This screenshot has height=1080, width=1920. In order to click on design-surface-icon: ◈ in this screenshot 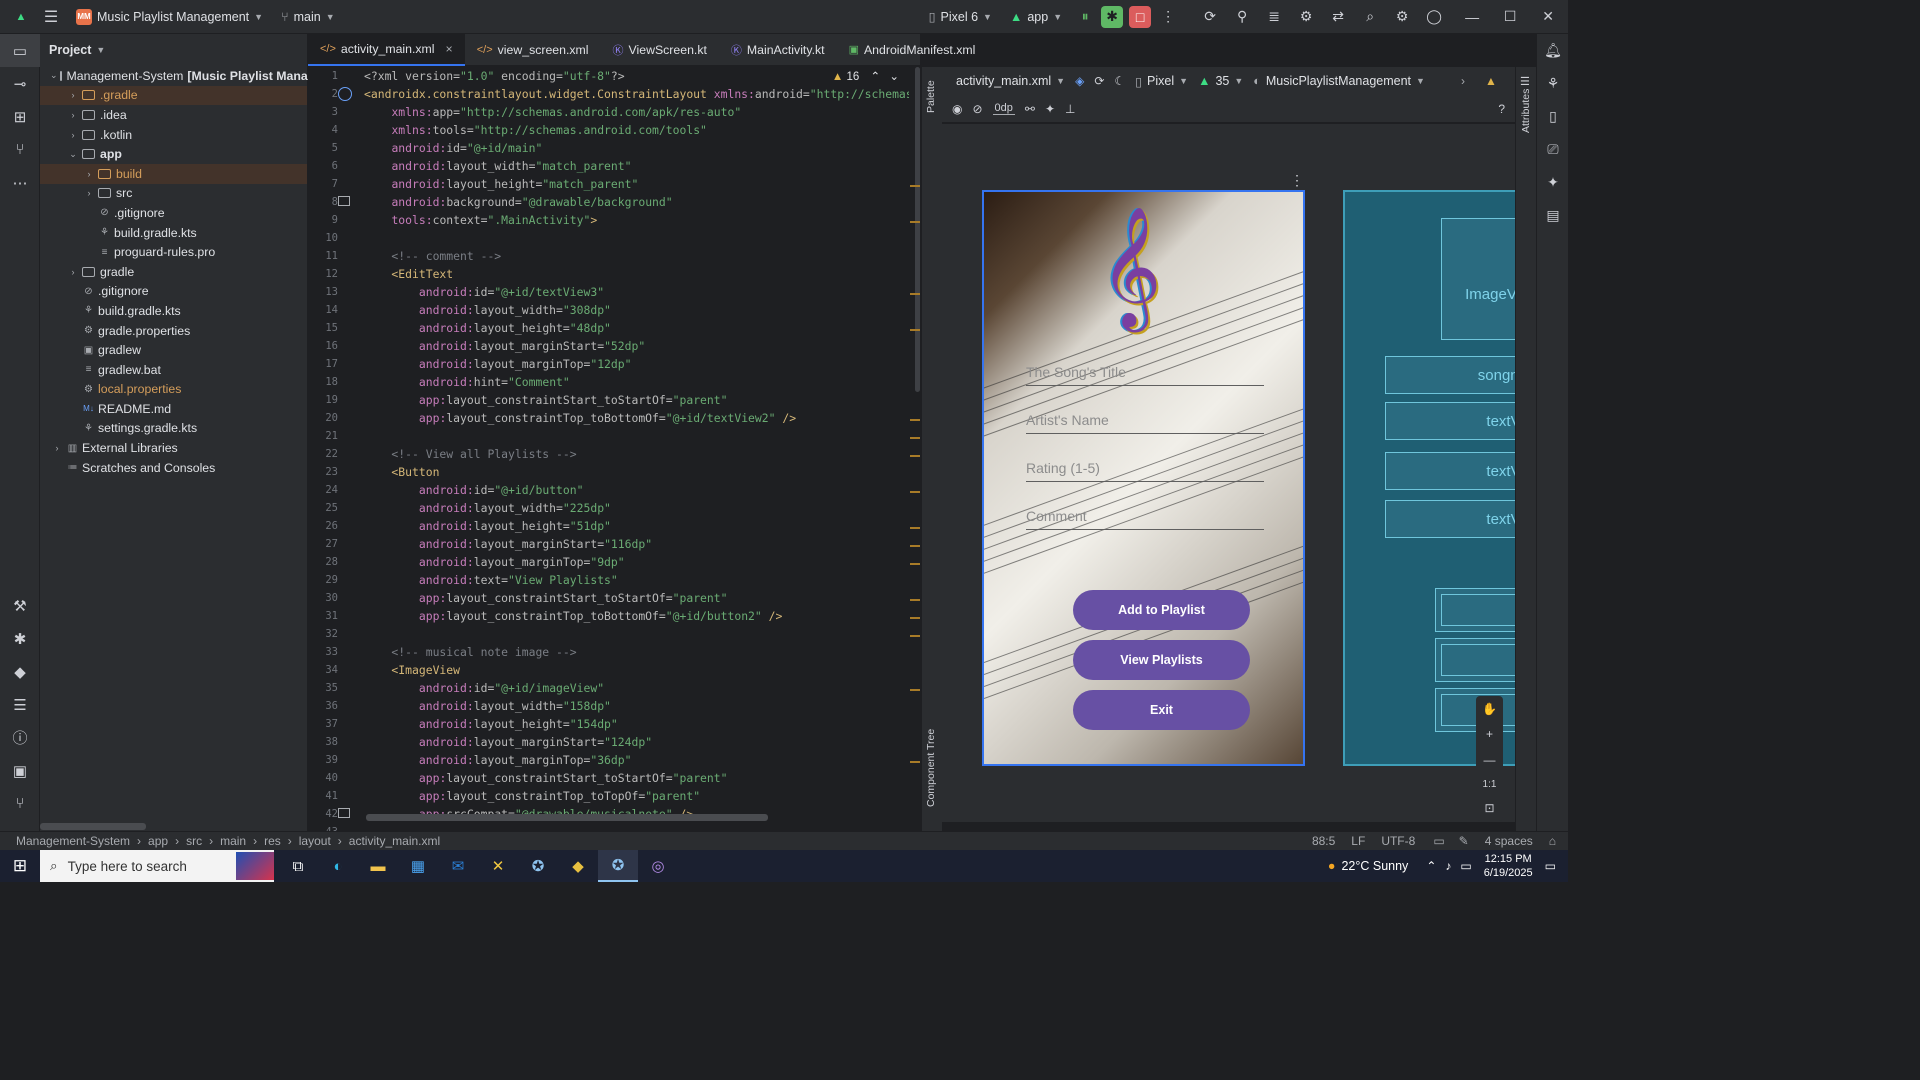, I will do `click(1079, 81)`.